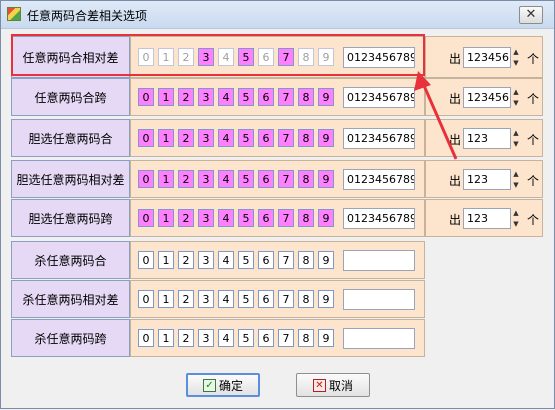 The height and width of the screenshot is (410, 555). What do you see at coordinates (223, 385) in the screenshot?
I see `ok-button: ✓ 确定` at bounding box center [223, 385].